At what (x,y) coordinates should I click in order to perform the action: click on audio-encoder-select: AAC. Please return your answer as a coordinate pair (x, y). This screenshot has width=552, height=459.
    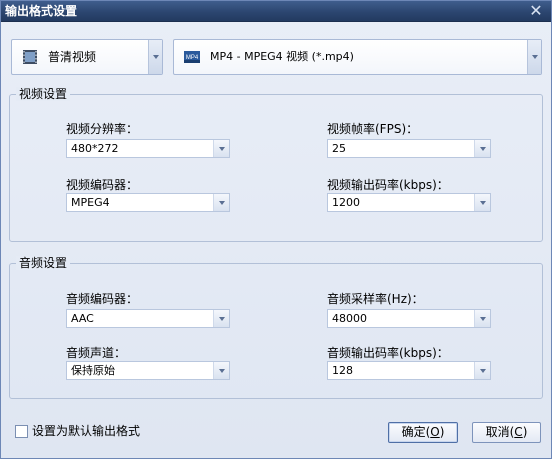
    Looking at the image, I should click on (148, 318).